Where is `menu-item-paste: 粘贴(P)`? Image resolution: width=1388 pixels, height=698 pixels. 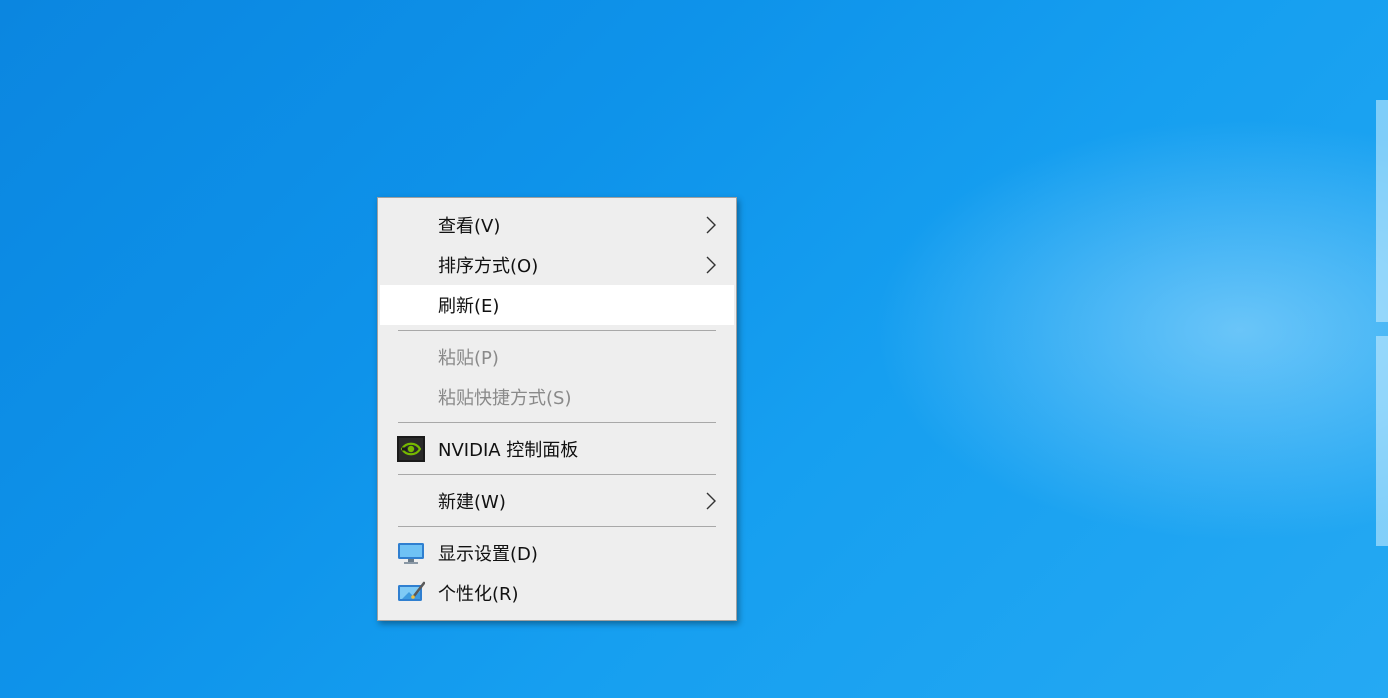 menu-item-paste: 粘贴(P) is located at coordinates (557, 357).